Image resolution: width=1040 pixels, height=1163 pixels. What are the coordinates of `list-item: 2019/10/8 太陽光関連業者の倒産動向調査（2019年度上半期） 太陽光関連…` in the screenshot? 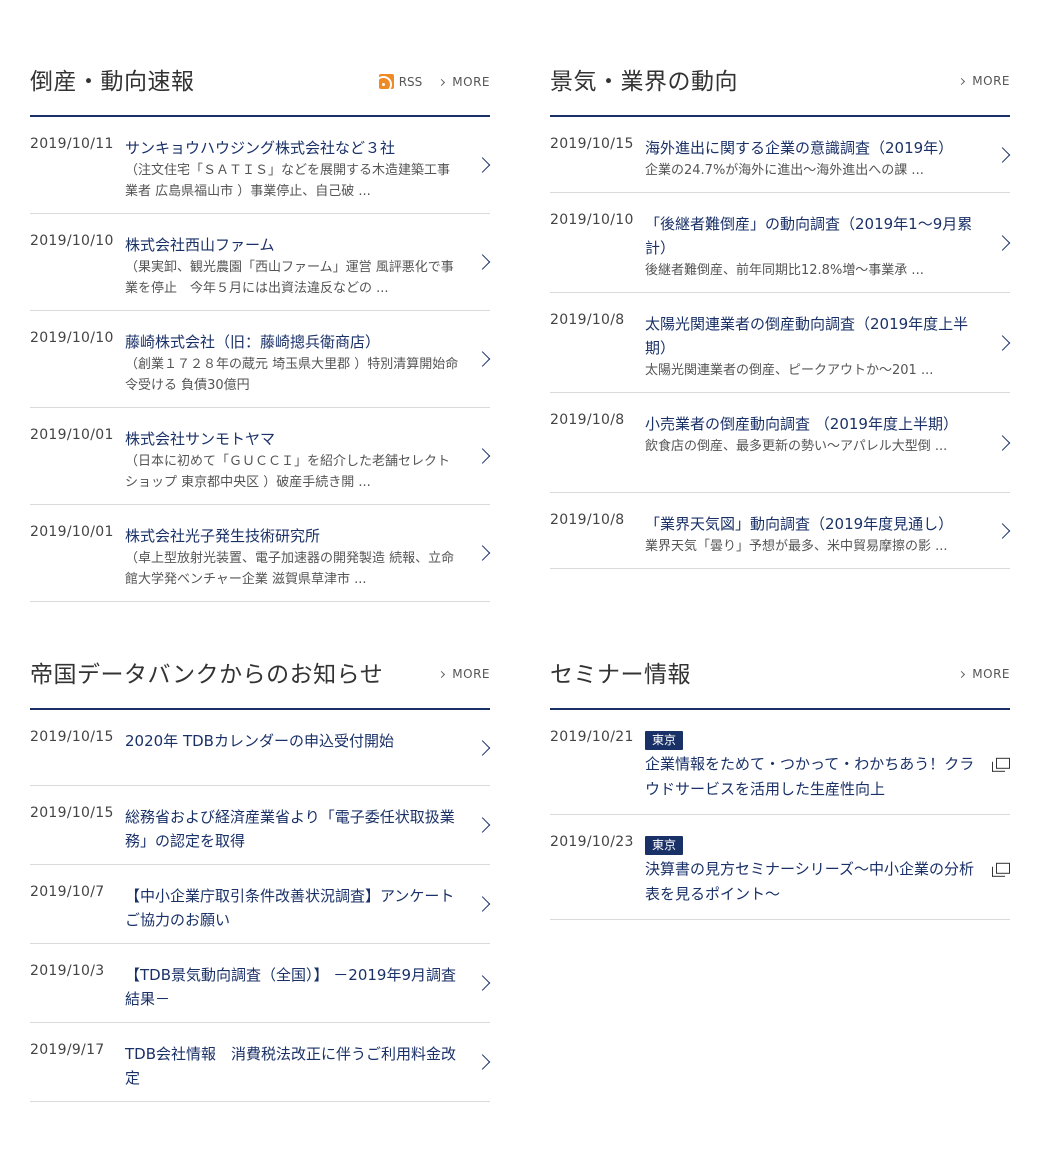 It's located at (780, 343).